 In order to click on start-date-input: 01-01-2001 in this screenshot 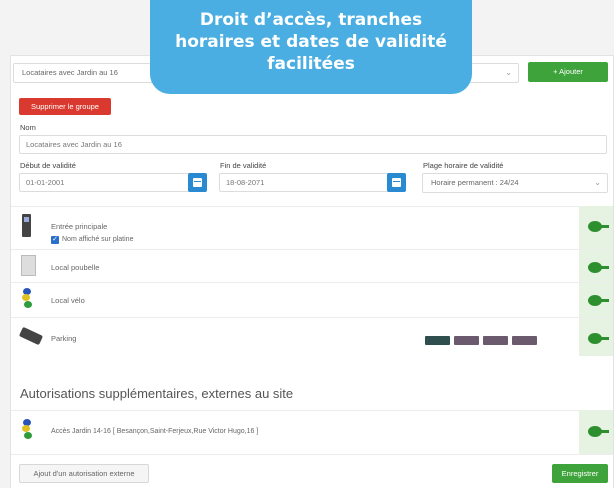, I will do `click(108, 182)`.